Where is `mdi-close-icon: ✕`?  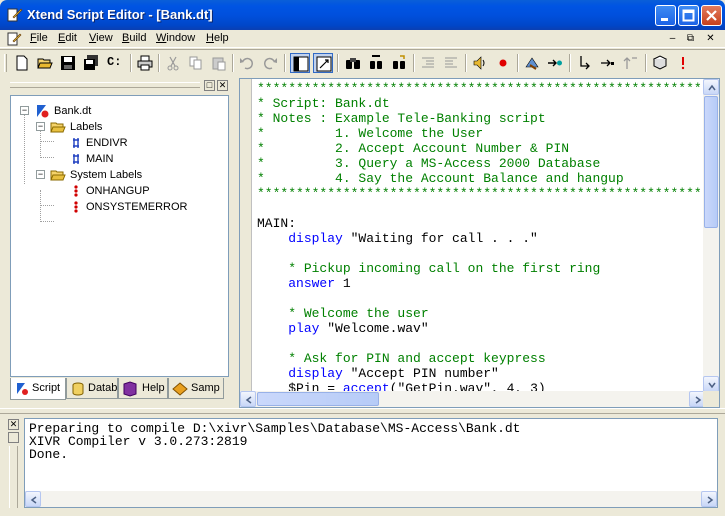
mdi-close-icon: ✕ is located at coordinates (710, 39).